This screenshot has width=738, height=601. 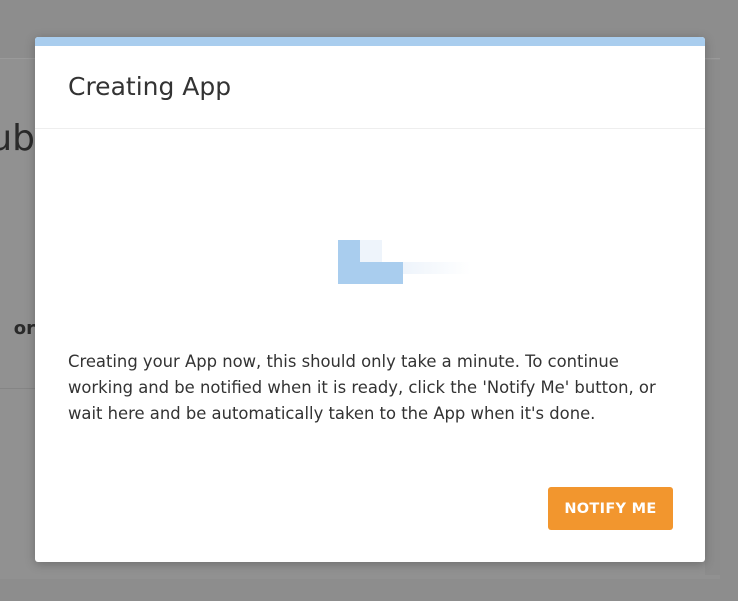 What do you see at coordinates (370, 41) in the screenshot?
I see `dialog-accent-bar` at bounding box center [370, 41].